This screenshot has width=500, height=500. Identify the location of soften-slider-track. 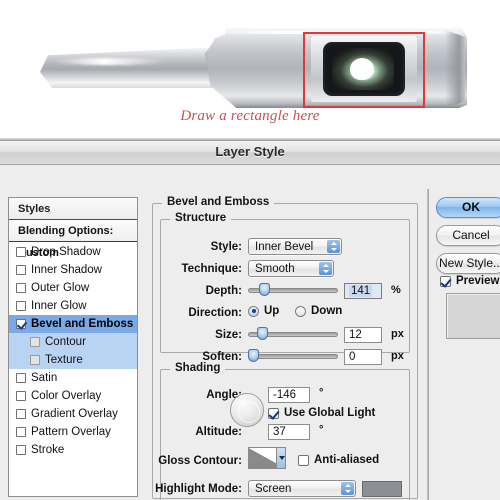
(293, 356).